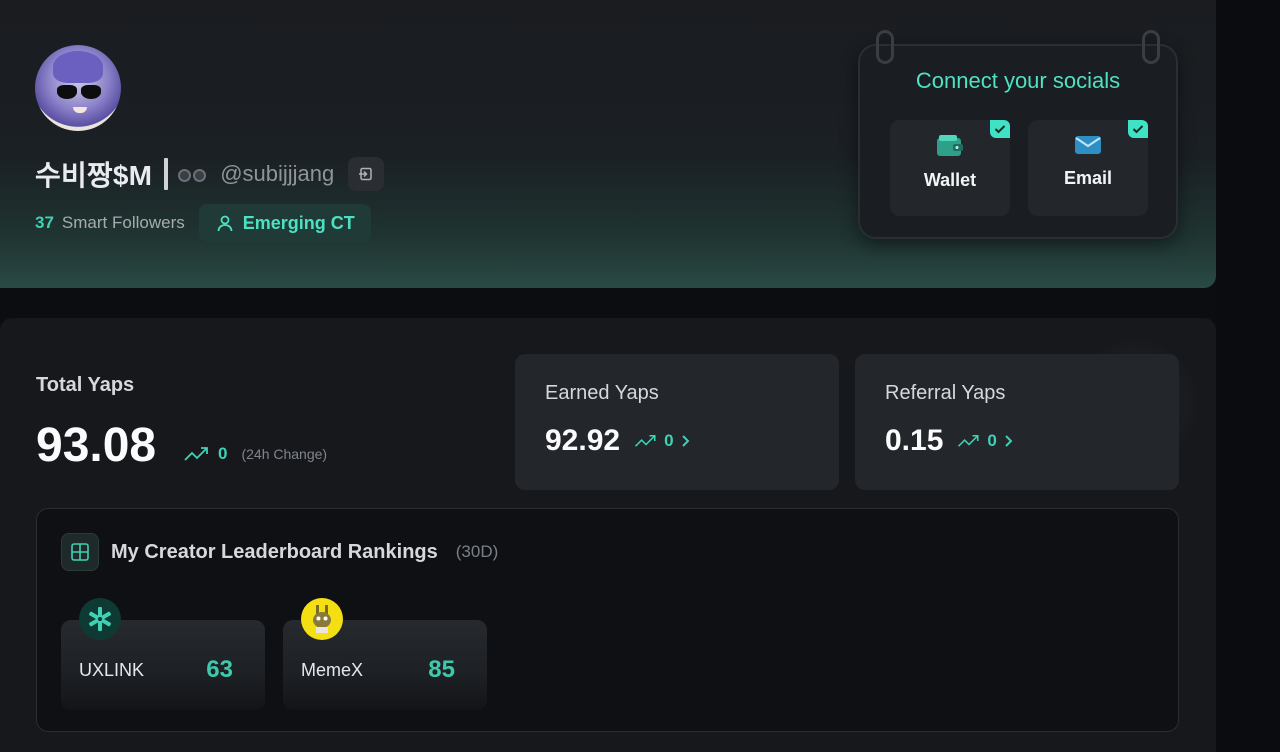  Describe the element at coordinates (985, 441) in the screenshot. I see `referral-yaps-change: 0` at that location.